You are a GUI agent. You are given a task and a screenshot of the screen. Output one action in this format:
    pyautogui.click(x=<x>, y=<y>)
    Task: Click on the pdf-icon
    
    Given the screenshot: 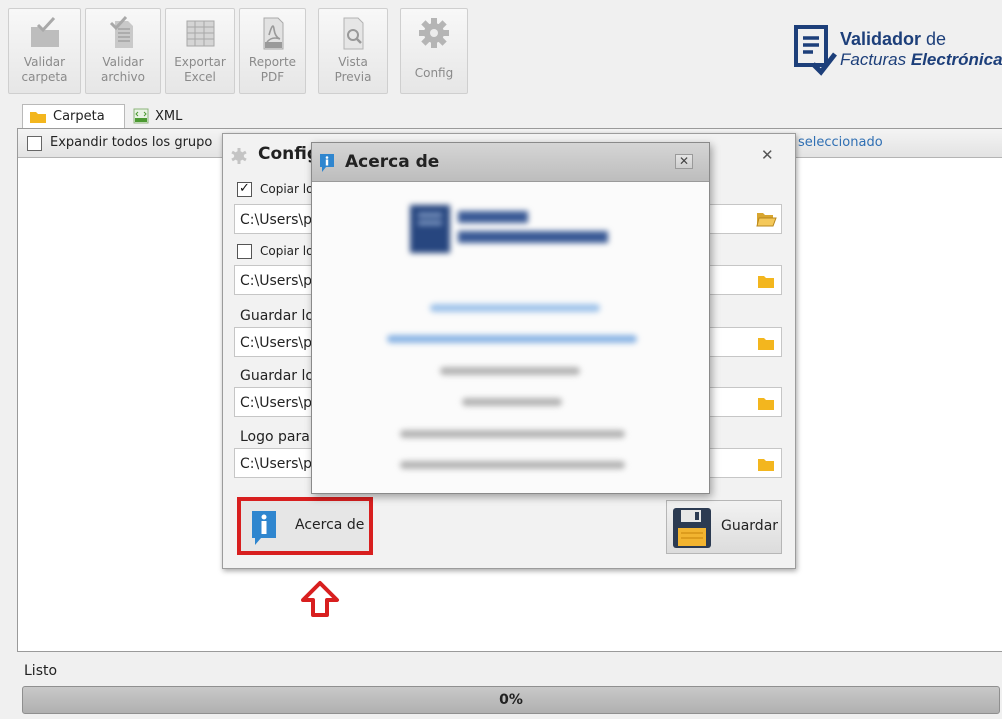 What is the action you would take?
    pyautogui.click(x=273, y=33)
    